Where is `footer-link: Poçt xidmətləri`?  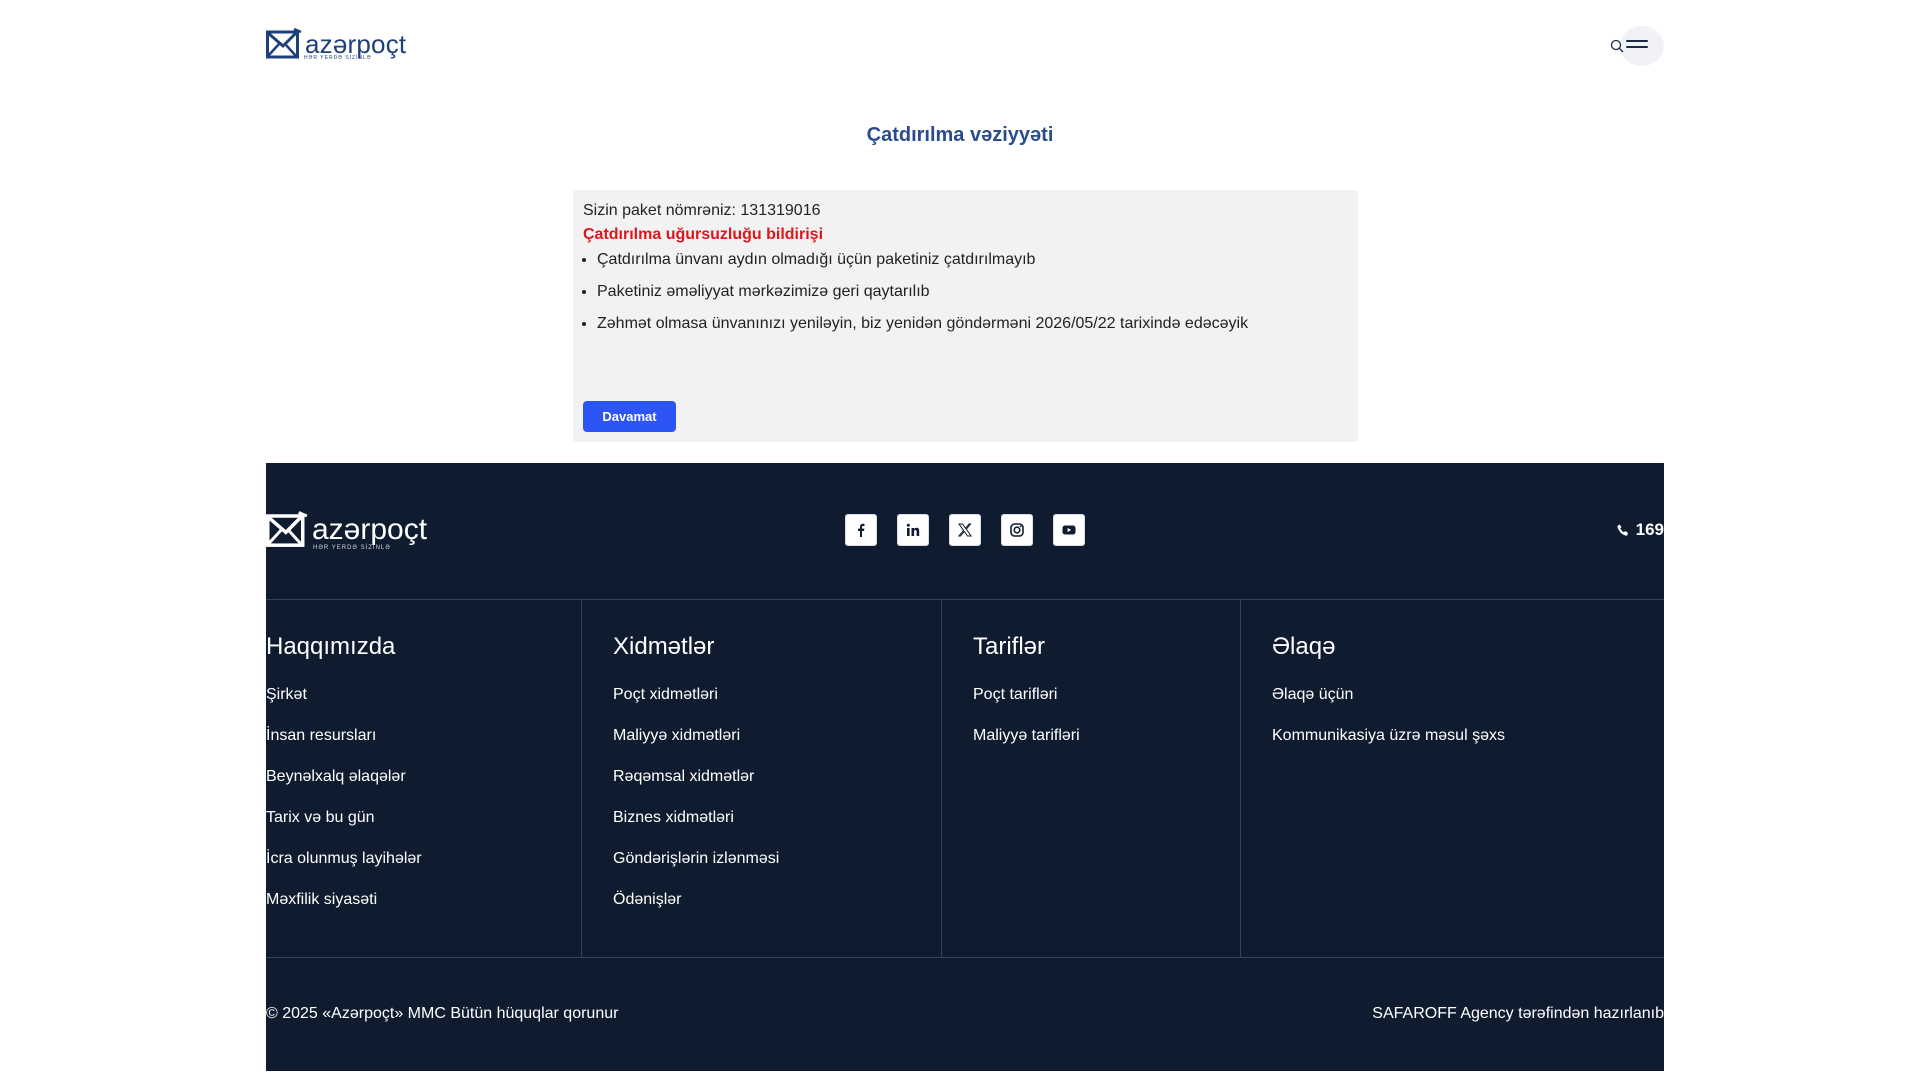
footer-link: Poçt xidmətləri is located at coordinates (696, 694).